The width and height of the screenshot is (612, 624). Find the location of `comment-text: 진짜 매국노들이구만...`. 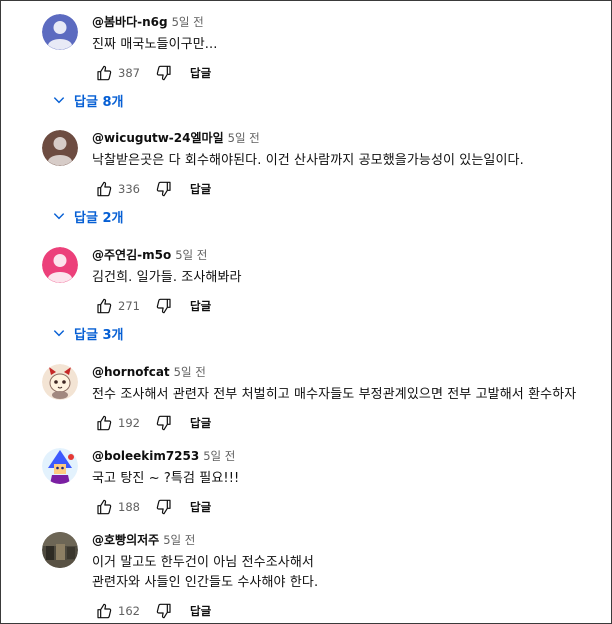

comment-text: 진짜 매국노들이구만... is located at coordinates (155, 44).